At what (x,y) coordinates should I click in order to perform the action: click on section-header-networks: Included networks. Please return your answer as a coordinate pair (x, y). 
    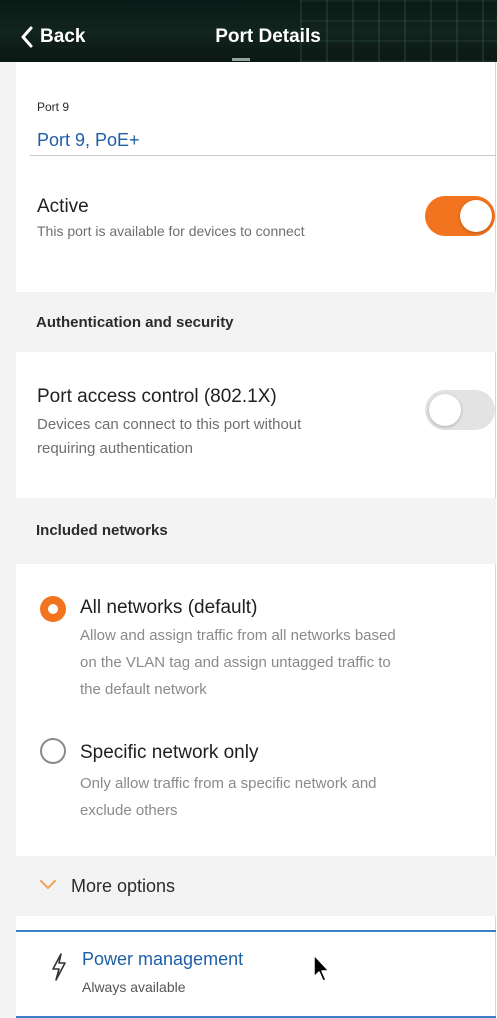
    Looking at the image, I should click on (256, 531).